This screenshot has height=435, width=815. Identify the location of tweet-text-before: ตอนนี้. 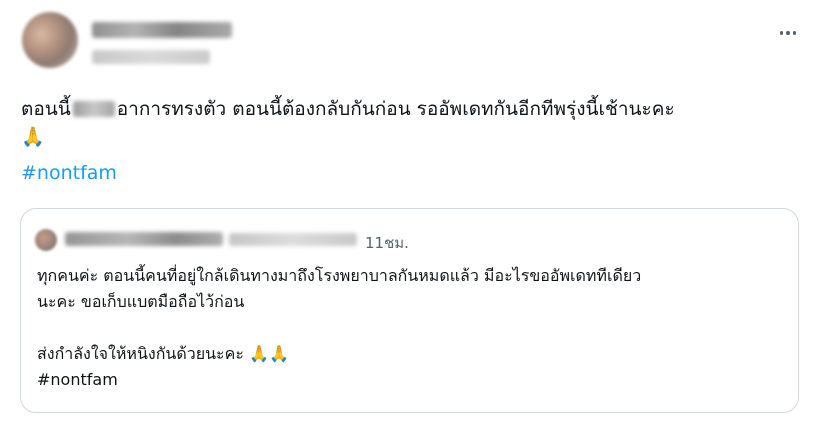
(46, 109).